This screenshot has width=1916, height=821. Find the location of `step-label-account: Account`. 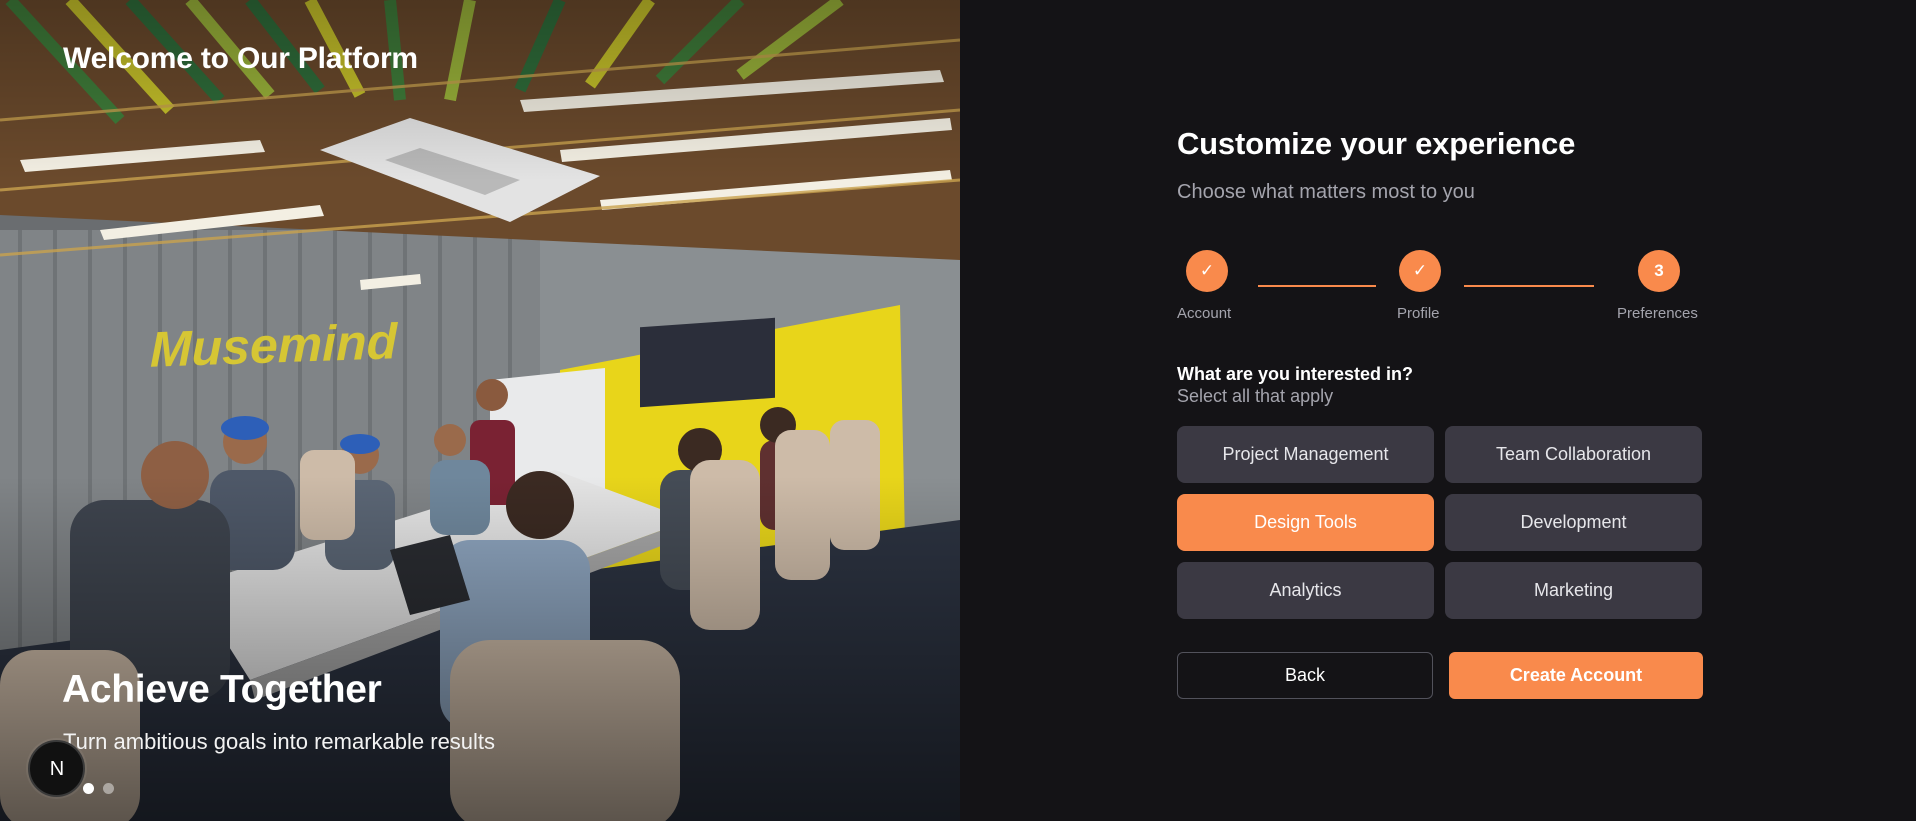

step-label-account: Account is located at coordinates (1204, 313).